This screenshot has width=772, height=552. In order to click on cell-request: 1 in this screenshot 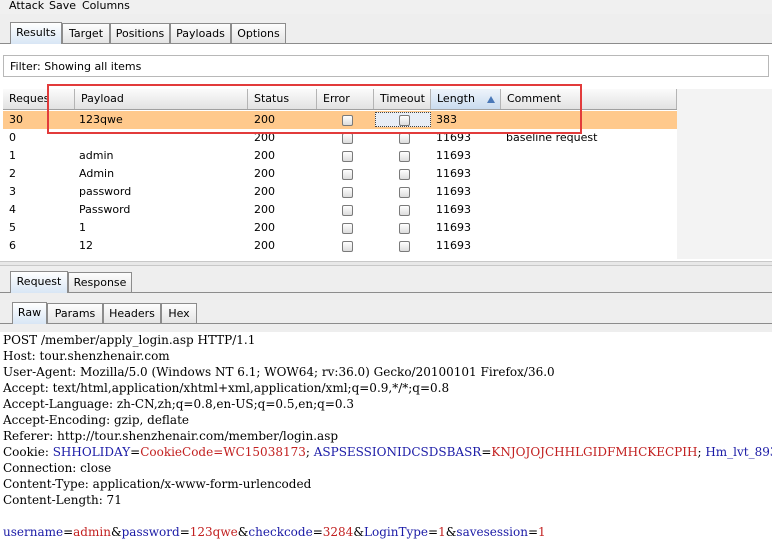, I will do `click(12, 155)`.